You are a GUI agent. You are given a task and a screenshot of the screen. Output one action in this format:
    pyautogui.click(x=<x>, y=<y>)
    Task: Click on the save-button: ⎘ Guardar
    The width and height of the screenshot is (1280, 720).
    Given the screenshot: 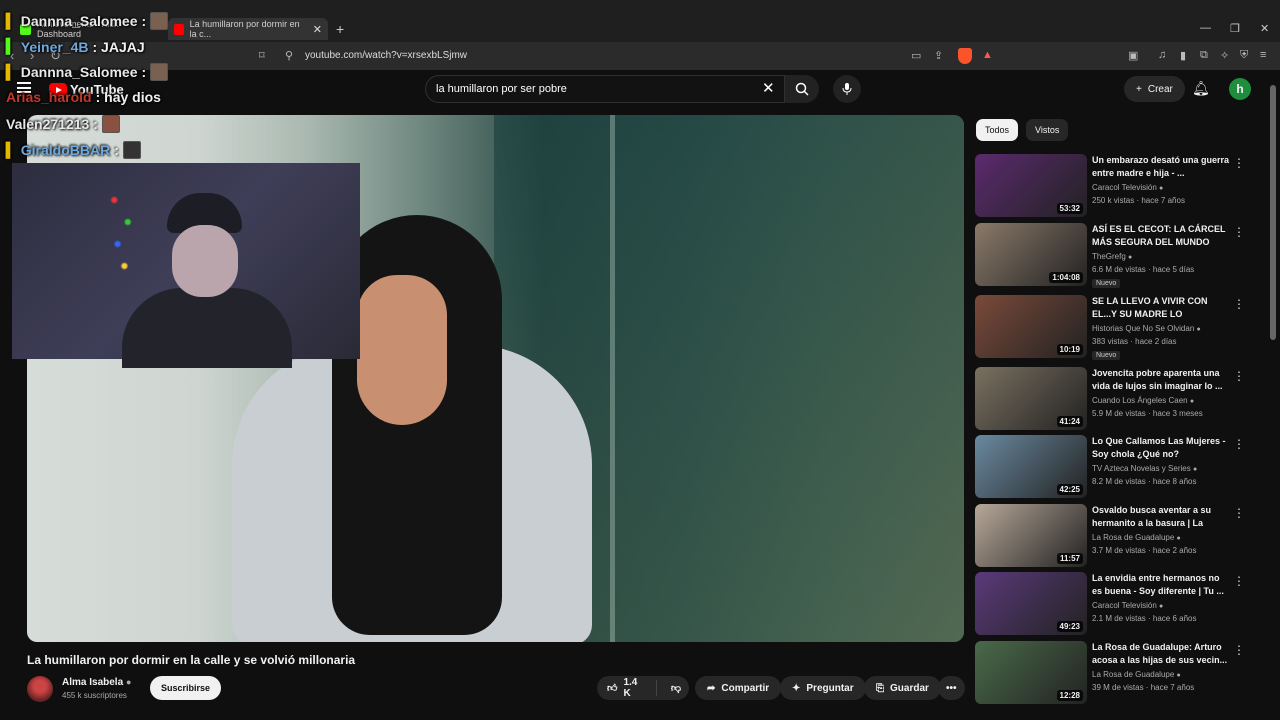 What is the action you would take?
    pyautogui.click(x=902, y=688)
    